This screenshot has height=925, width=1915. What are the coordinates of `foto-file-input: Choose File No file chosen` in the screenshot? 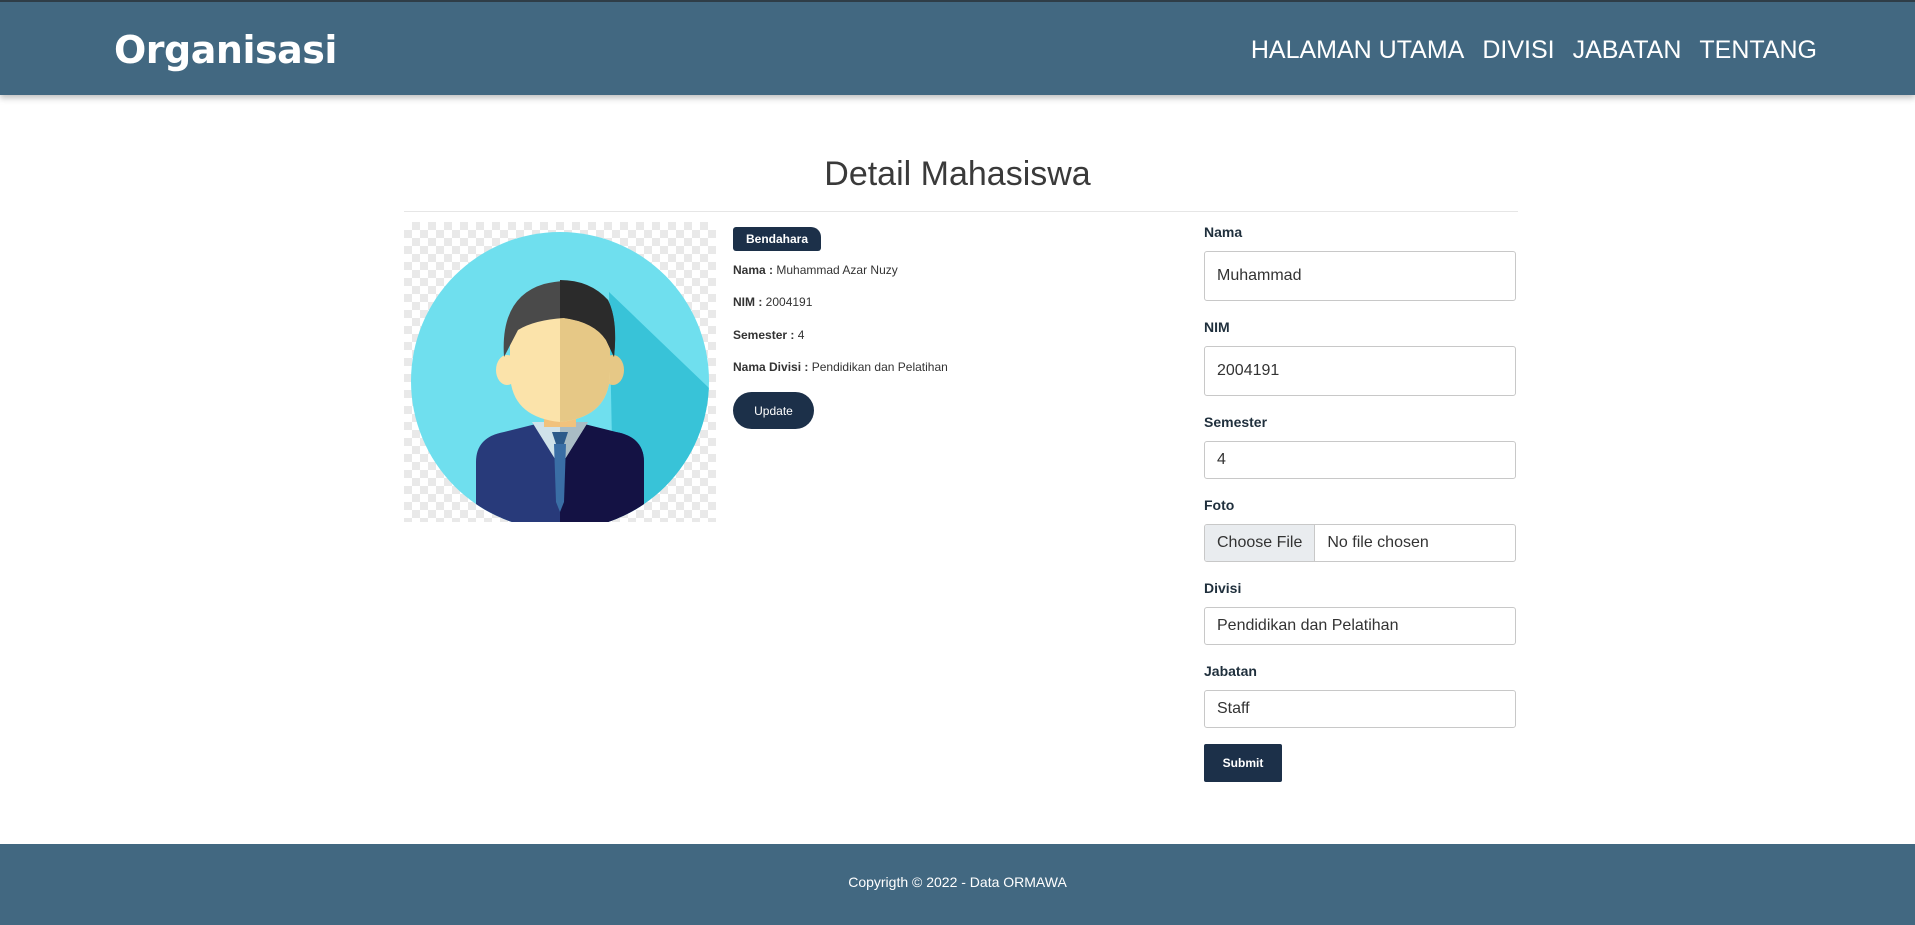 It's located at (1360, 543).